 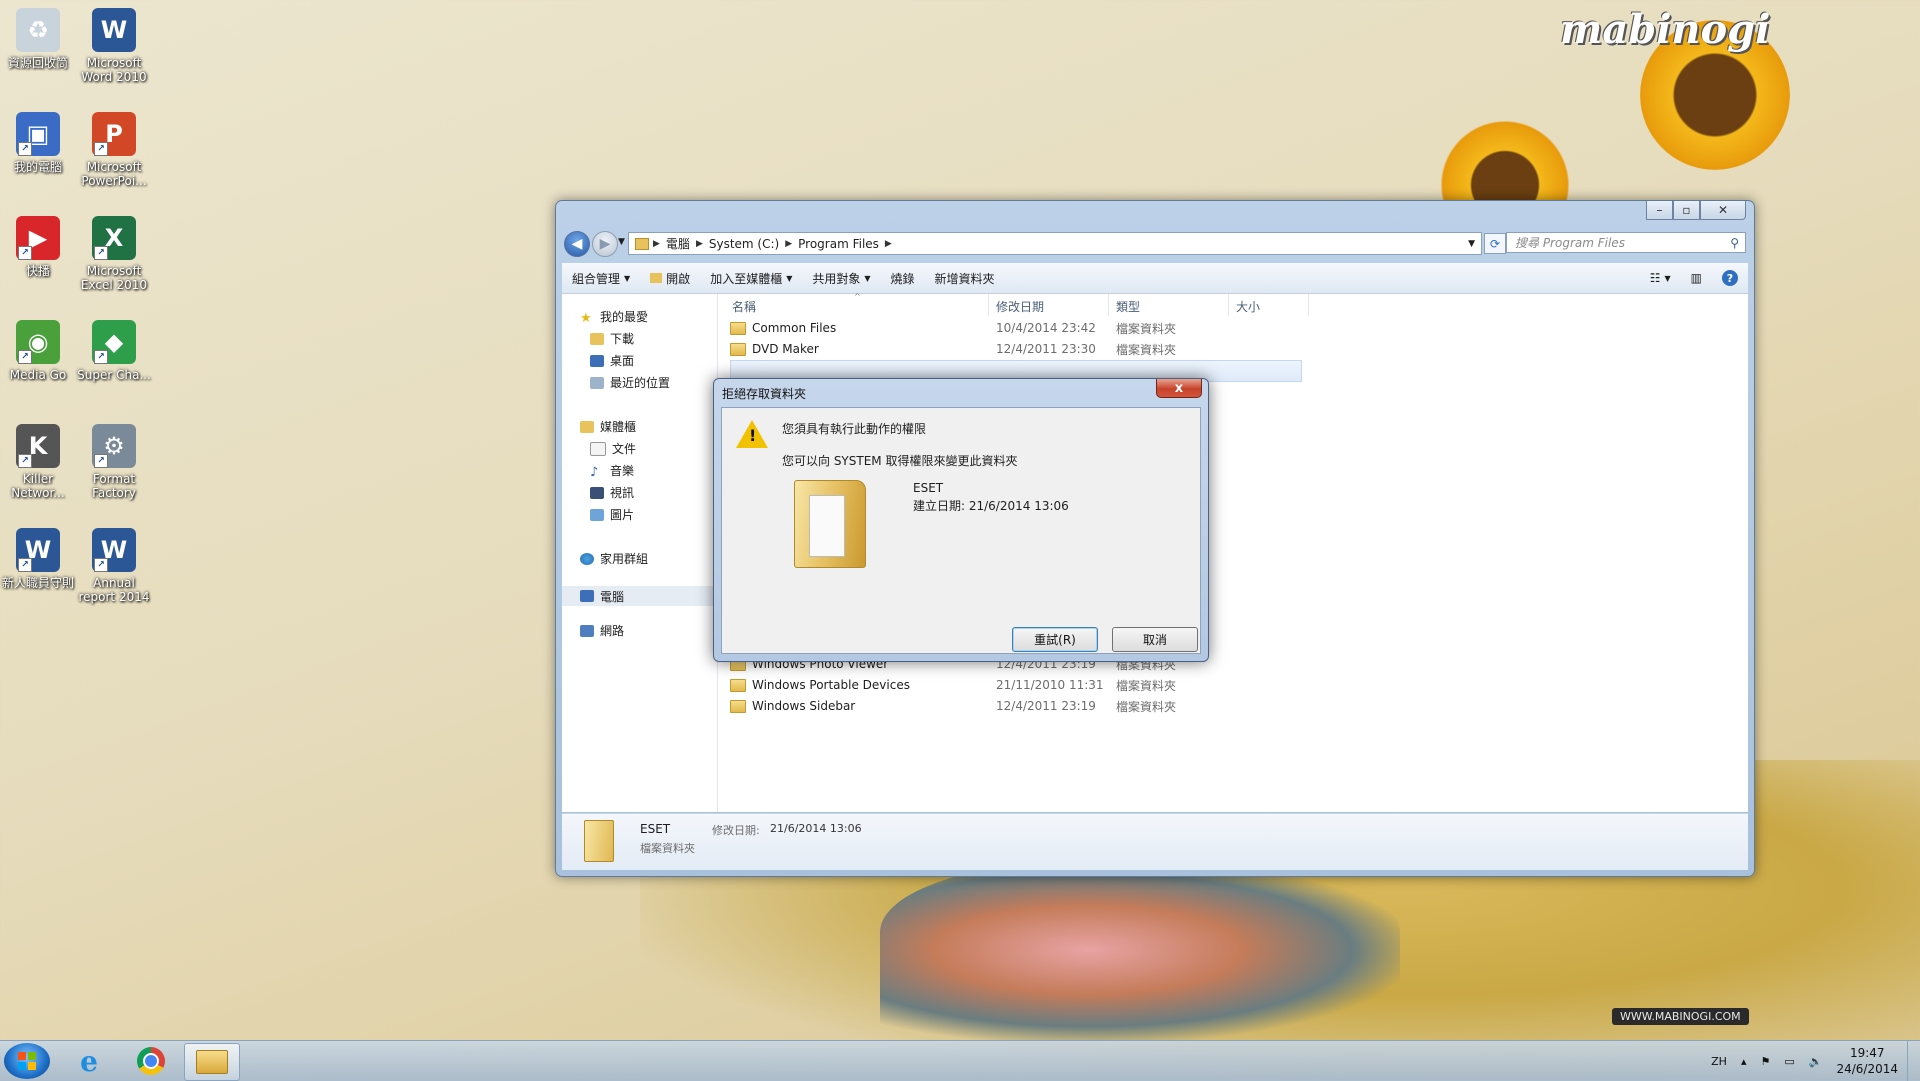 I want to click on desktop-icon-item: ◉ ↗ Media Go, so click(x=38, y=351).